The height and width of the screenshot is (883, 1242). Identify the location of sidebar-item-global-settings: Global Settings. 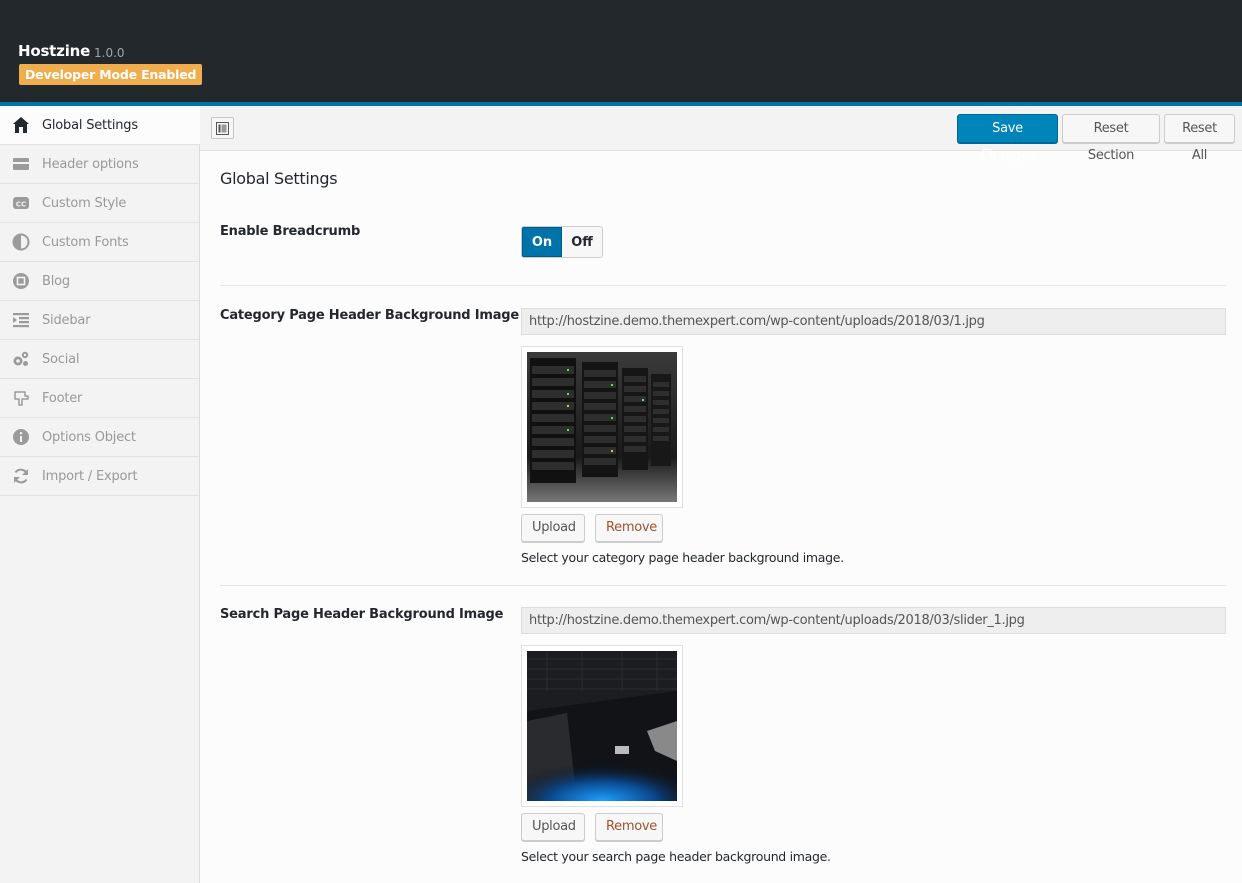
(100, 125).